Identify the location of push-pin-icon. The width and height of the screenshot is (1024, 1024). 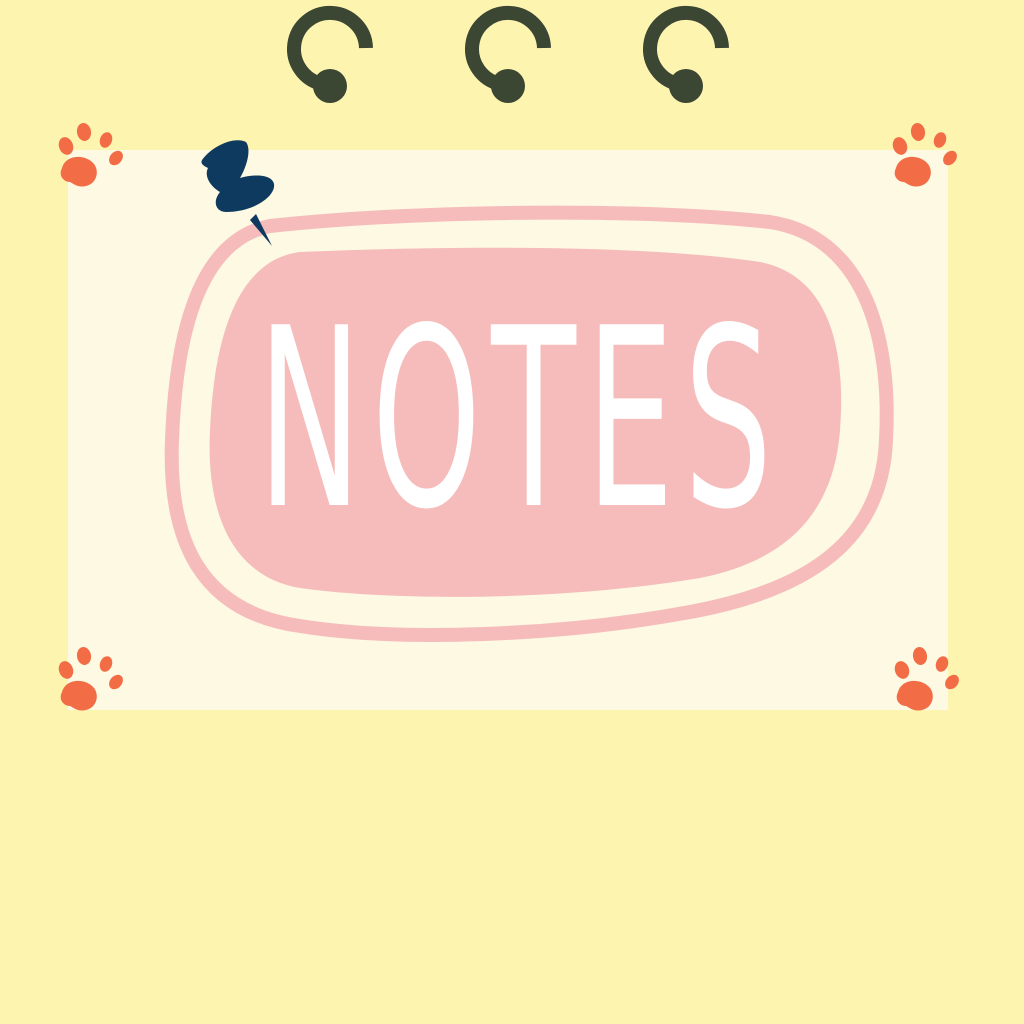
(238, 193).